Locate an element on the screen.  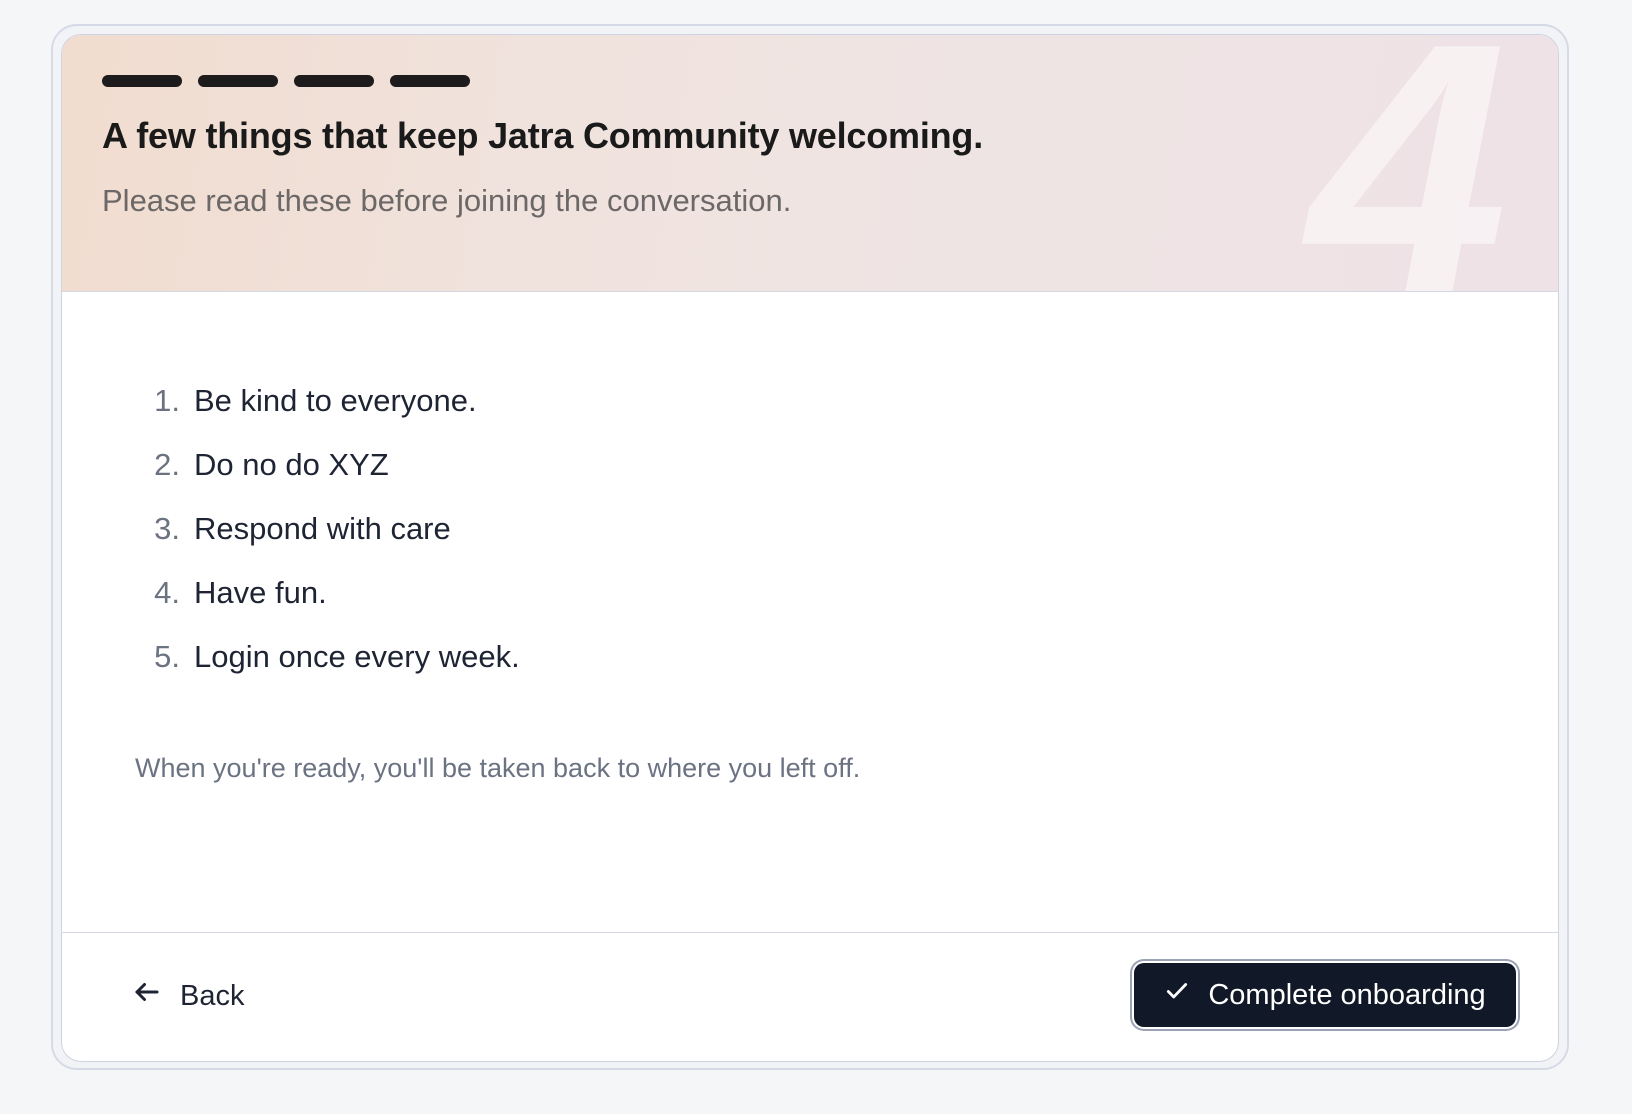
rule-number: 3. is located at coordinates (167, 528).